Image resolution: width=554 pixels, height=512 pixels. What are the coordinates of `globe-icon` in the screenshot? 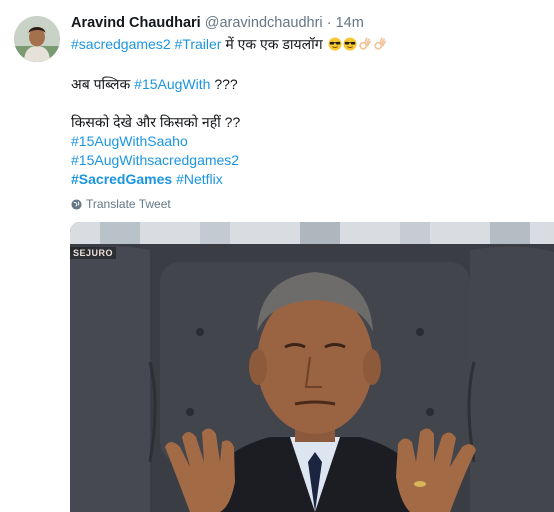 It's located at (76, 204).